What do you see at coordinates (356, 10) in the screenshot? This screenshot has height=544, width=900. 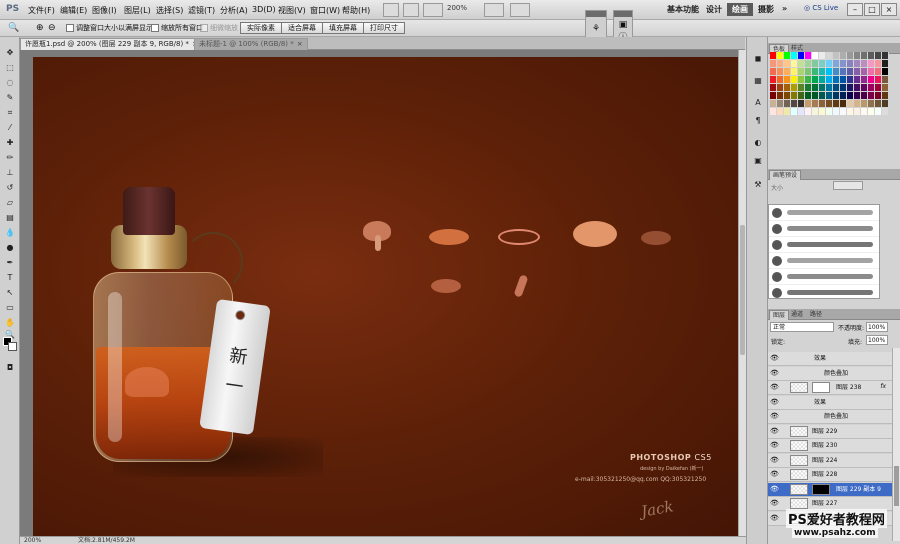 I see `menu-help: 帮助(H)` at bounding box center [356, 10].